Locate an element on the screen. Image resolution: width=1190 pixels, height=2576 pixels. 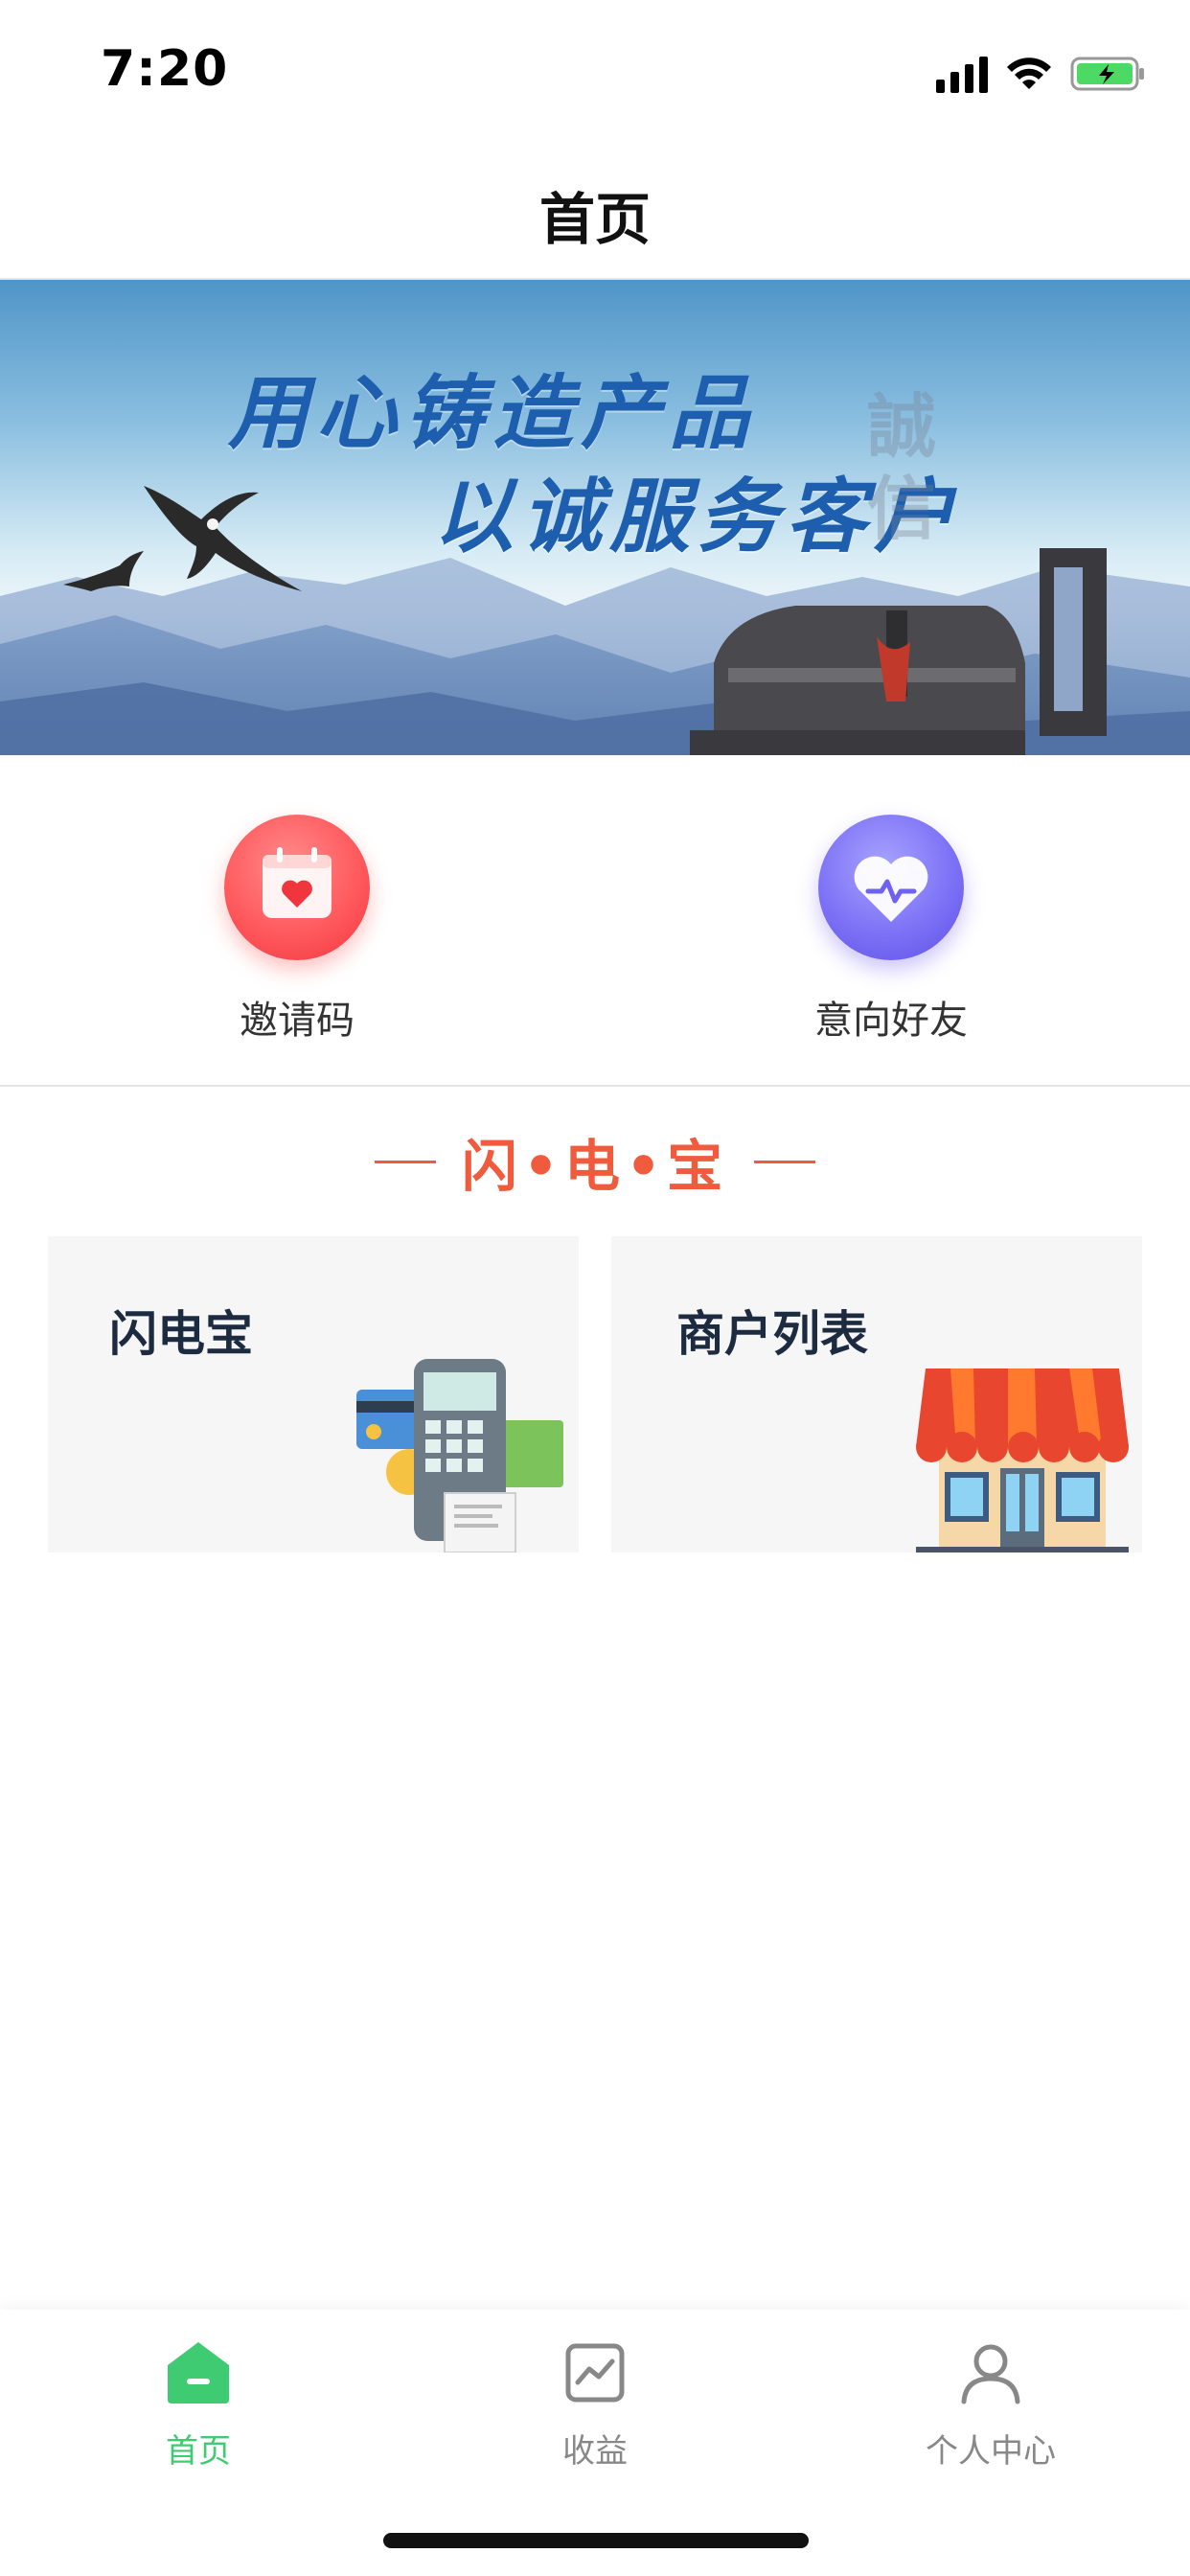
status-icons is located at coordinates (1041, 74).